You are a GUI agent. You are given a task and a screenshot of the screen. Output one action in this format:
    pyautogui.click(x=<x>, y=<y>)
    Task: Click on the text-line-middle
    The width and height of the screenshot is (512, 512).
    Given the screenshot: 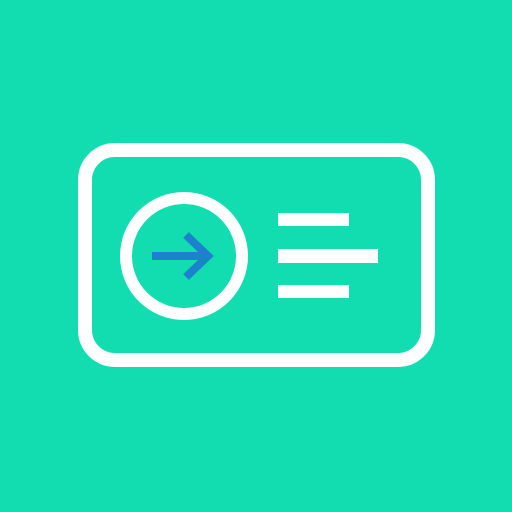 What is the action you would take?
    pyautogui.click(x=328, y=256)
    